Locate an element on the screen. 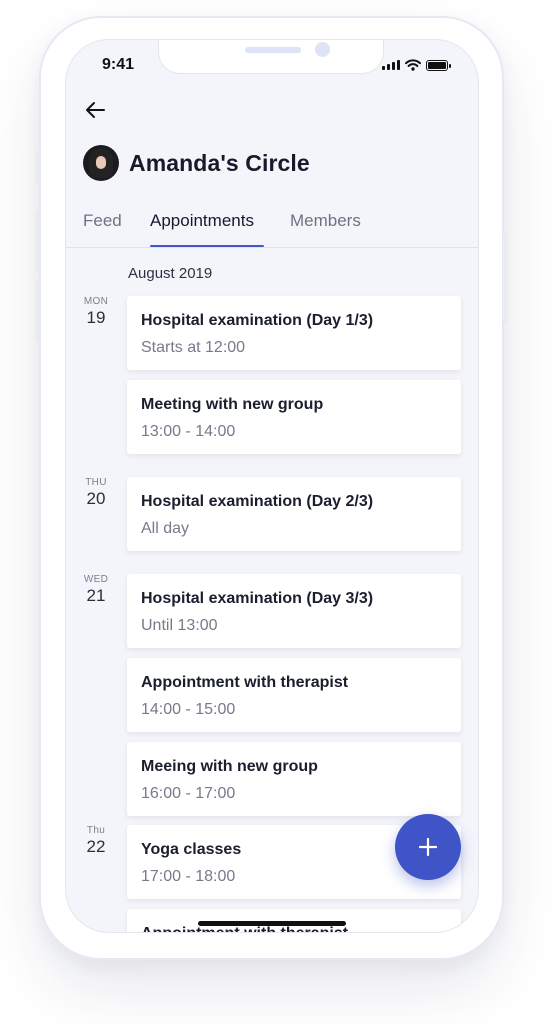 The width and height of the screenshot is (552, 1024). appointment-card: Hospital examination (Day 2/3) All day is located at coordinates (294, 514).